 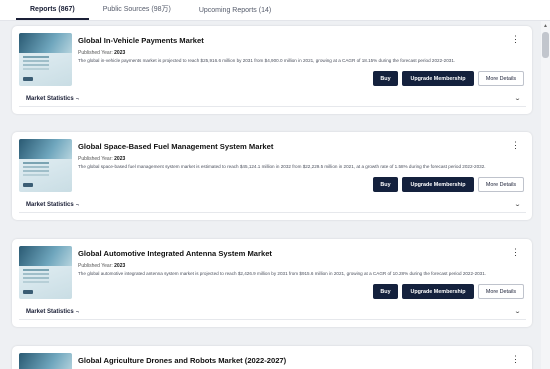 What do you see at coordinates (545, 26) in the screenshot?
I see `scroll-up-icon: ▲` at bounding box center [545, 26].